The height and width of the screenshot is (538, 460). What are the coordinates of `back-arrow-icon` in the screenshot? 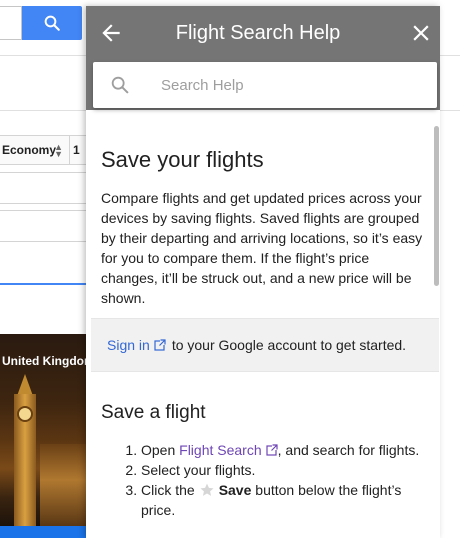 It's located at (111, 33).